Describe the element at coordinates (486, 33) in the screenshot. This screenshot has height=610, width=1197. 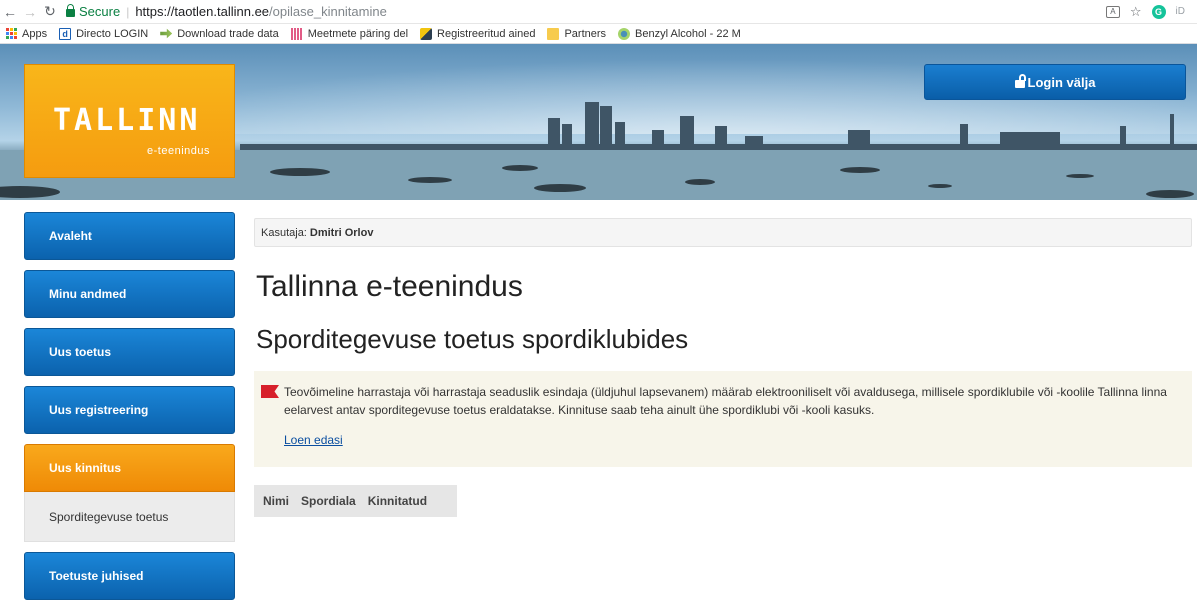
I see `bookmark-label: Registreeritud ained` at that location.